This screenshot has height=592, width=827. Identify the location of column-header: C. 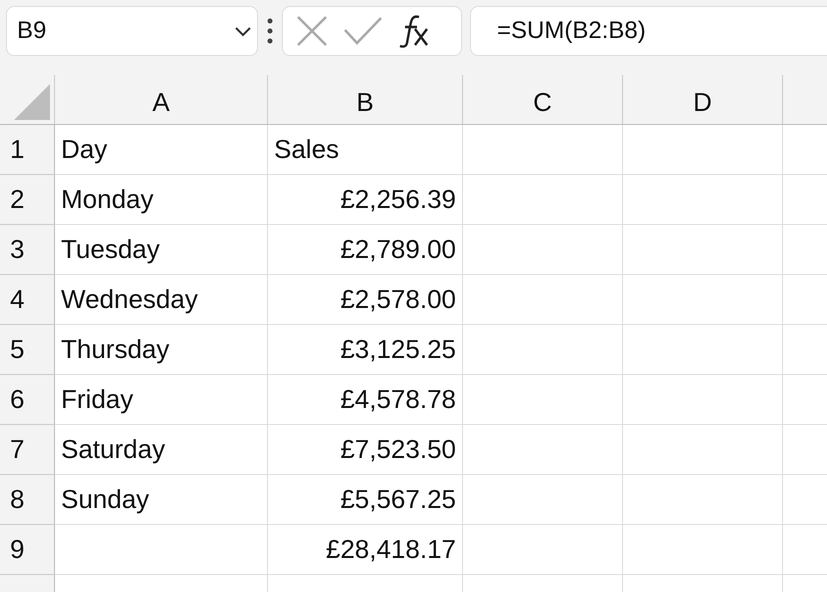
(543, 99).